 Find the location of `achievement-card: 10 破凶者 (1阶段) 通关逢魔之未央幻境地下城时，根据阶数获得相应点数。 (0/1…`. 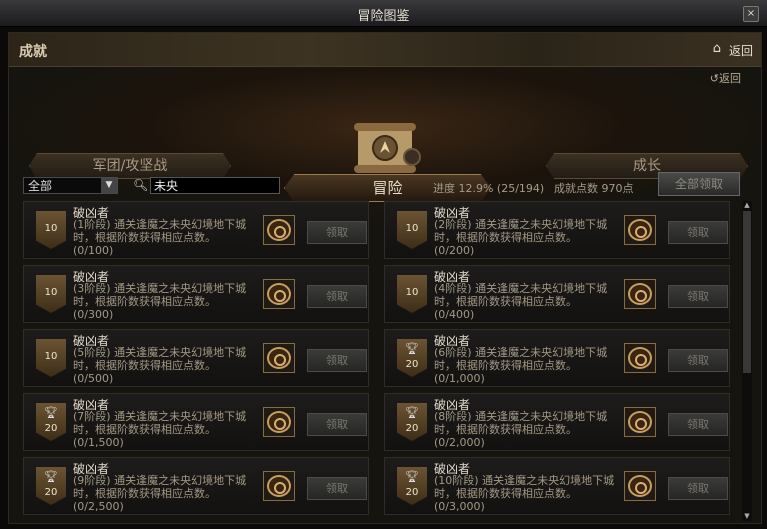

achievement-card: 10 破凶者 (1阶段) 通关逢魔之未央幻境地下城时，根据阶数获得相应点数。 (0/1… is located at coordinates (196, 230).